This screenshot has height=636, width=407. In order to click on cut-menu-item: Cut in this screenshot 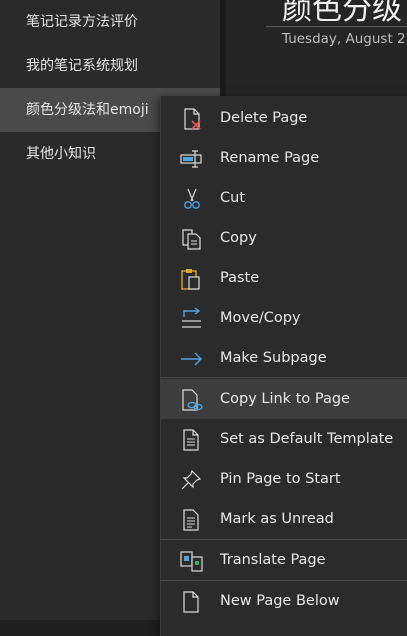, I will do `click(284, 198)`.